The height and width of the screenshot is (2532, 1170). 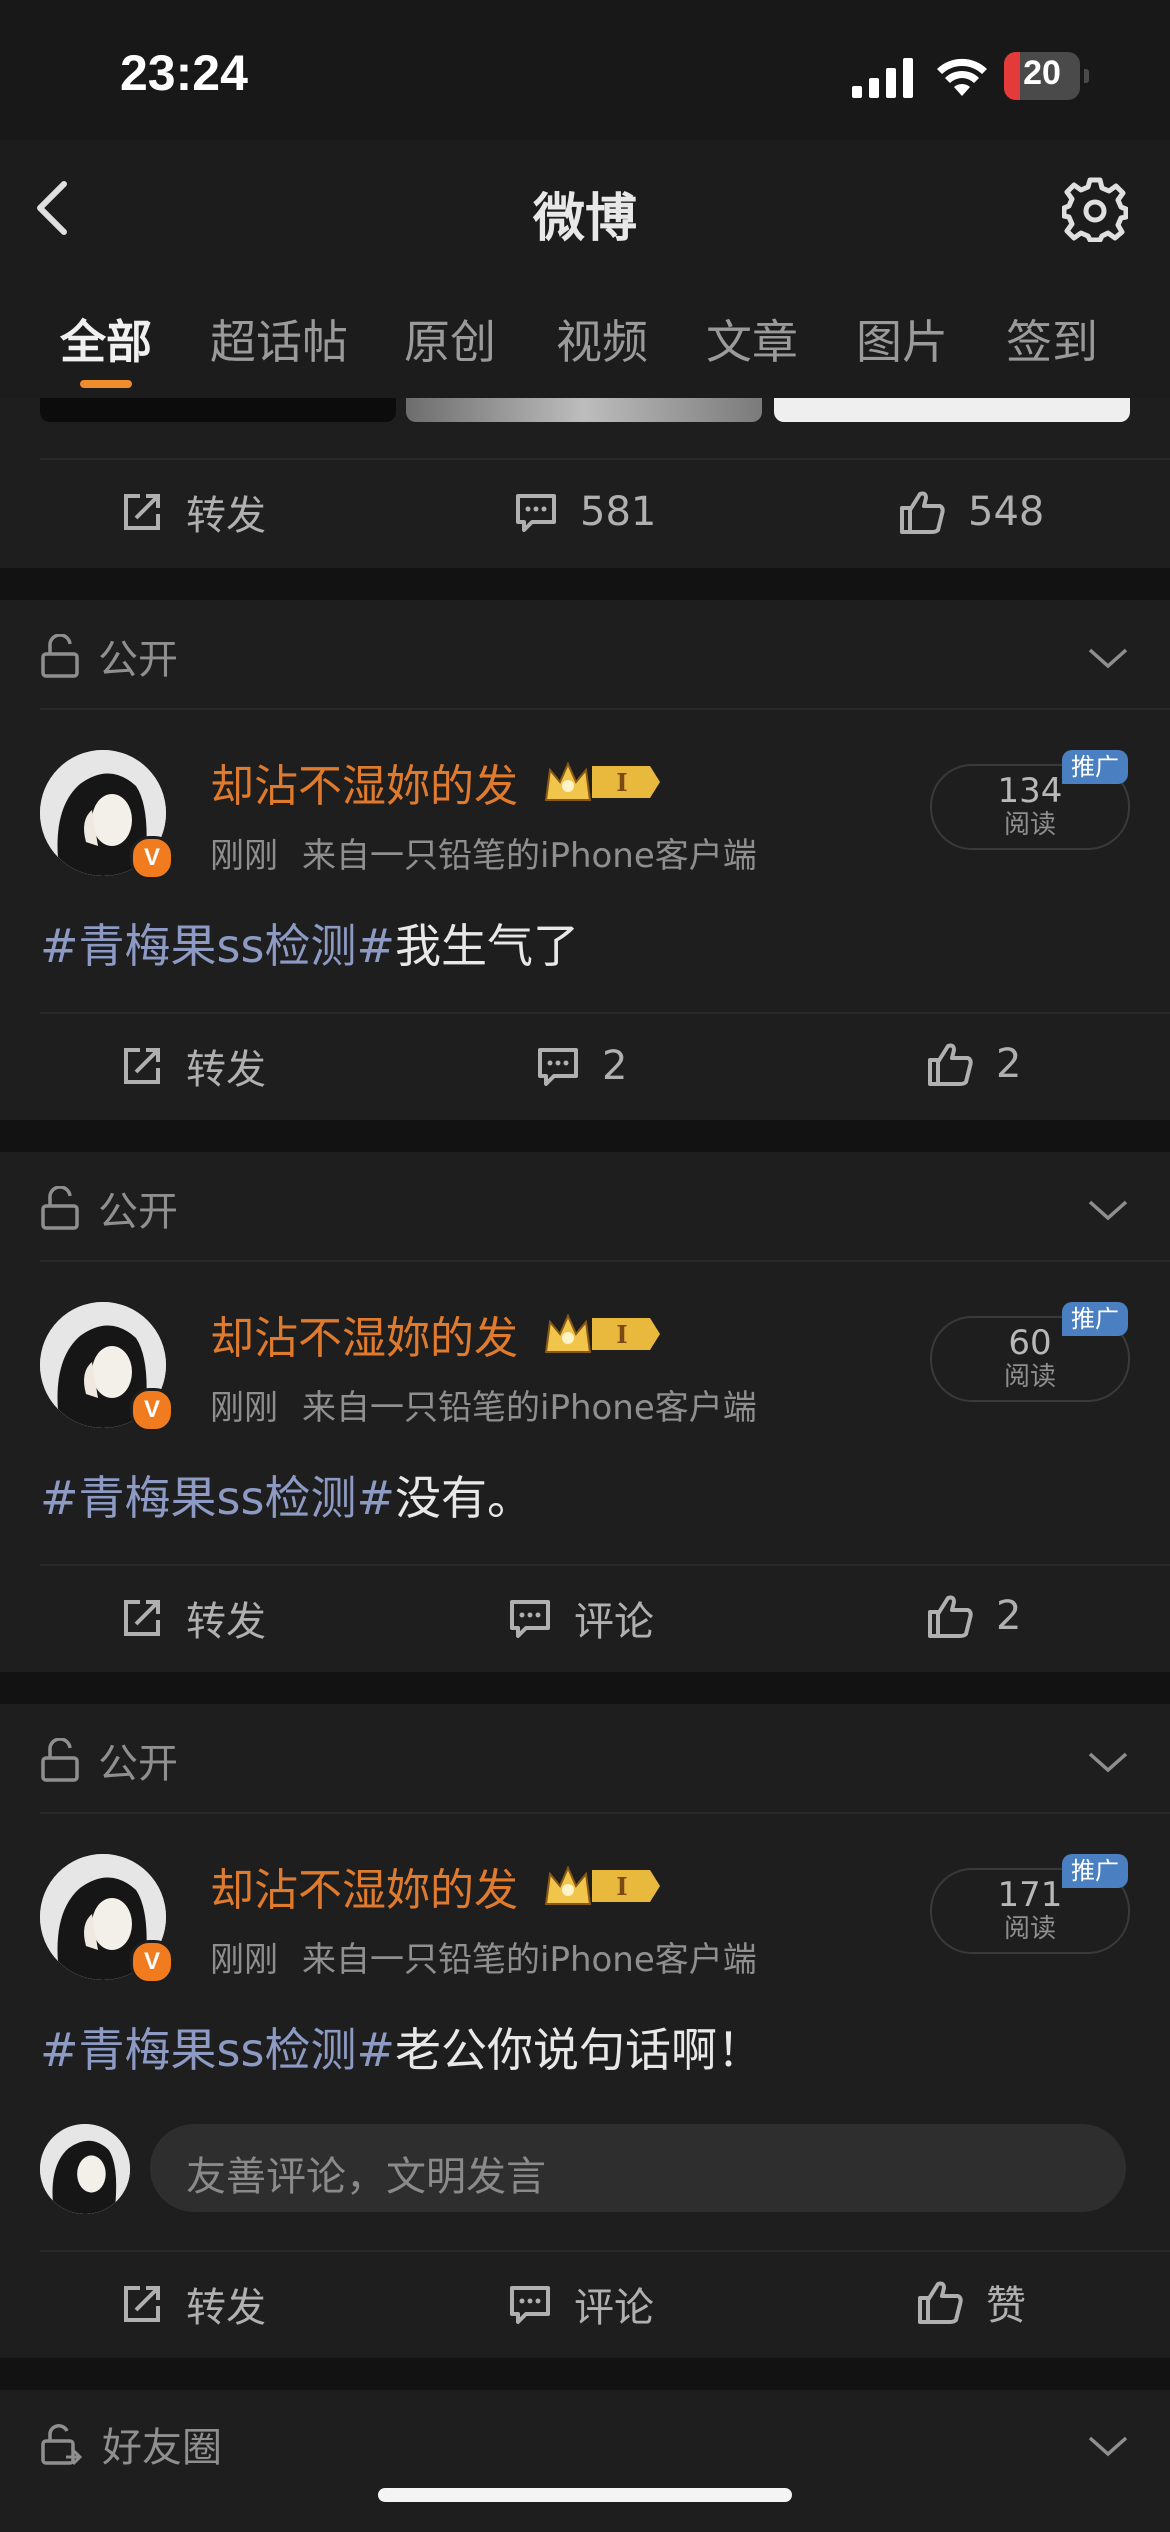 I want to click on comment-input-placeholder: 友善评论，文明发言, so click(x=366, y=2177).